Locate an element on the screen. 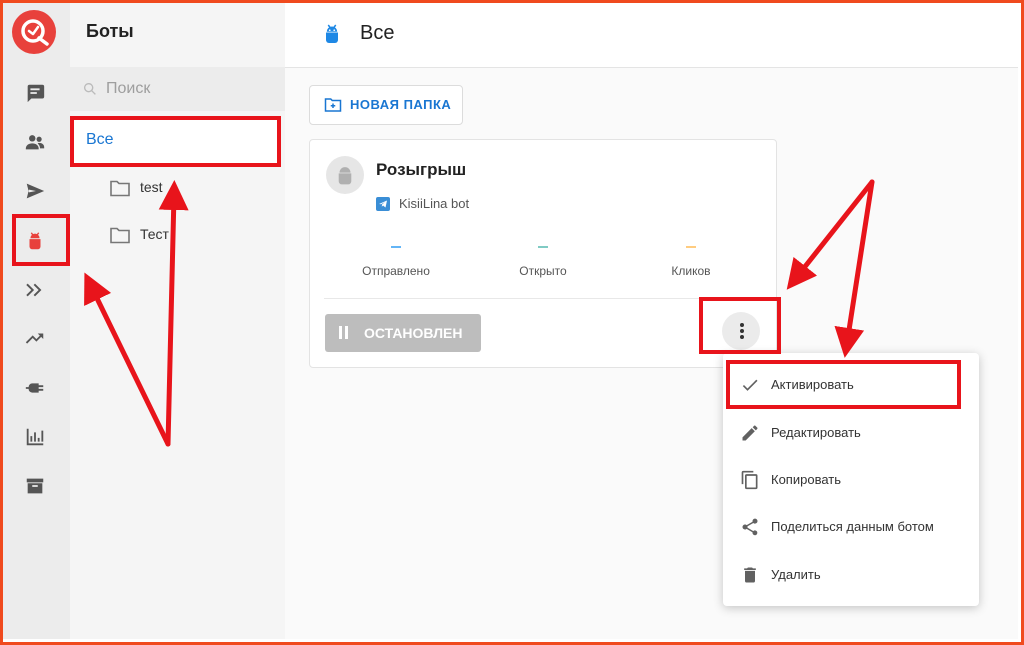 This screenshot has height=645, width=1024. bot-name: Розыгрыш is located at coordinates (421, 169).